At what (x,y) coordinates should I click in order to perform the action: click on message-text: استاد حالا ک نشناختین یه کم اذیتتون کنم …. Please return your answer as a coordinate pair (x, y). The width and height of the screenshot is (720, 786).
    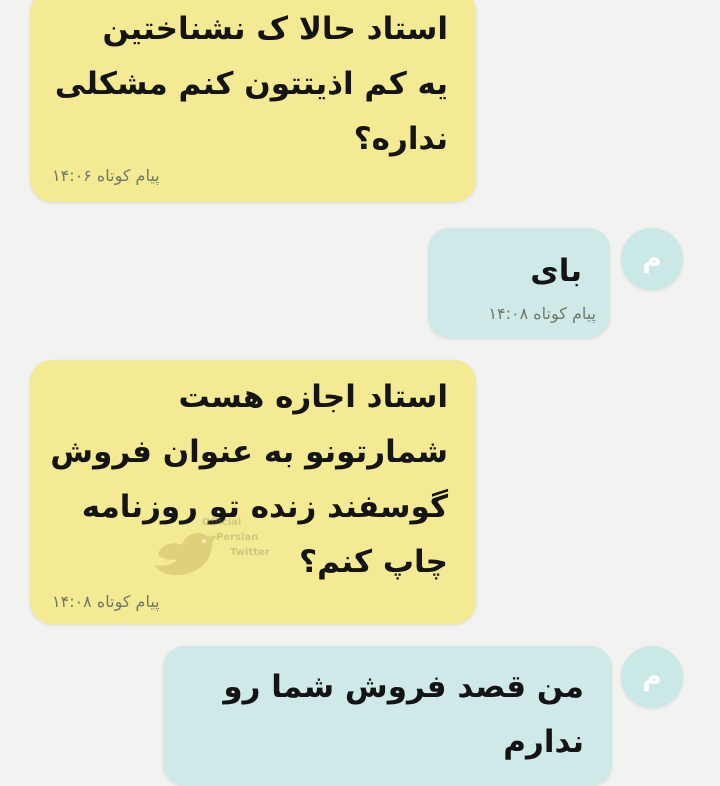
    Looking at the image, I should click on (251, 84).